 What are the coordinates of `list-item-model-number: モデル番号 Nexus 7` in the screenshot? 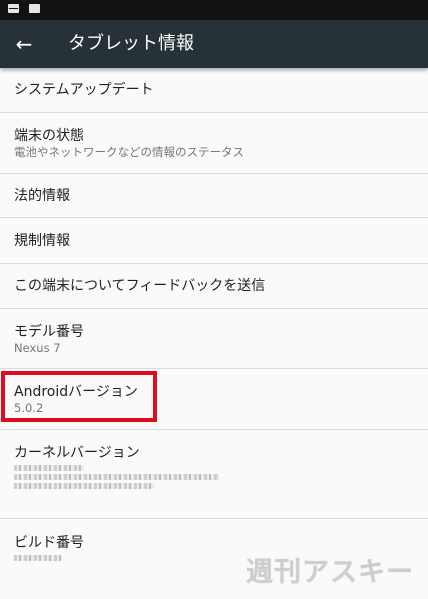 It's located at (214, 339).